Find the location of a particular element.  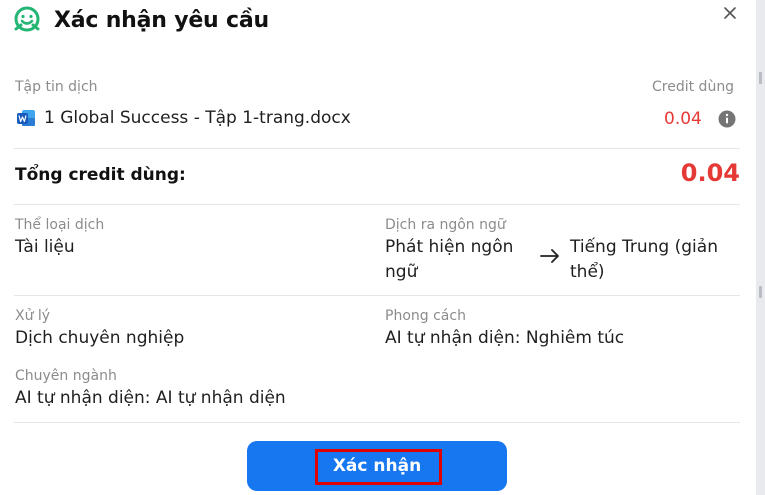

credit-used-label: Credit dùng is located at coordinates (693, 87).